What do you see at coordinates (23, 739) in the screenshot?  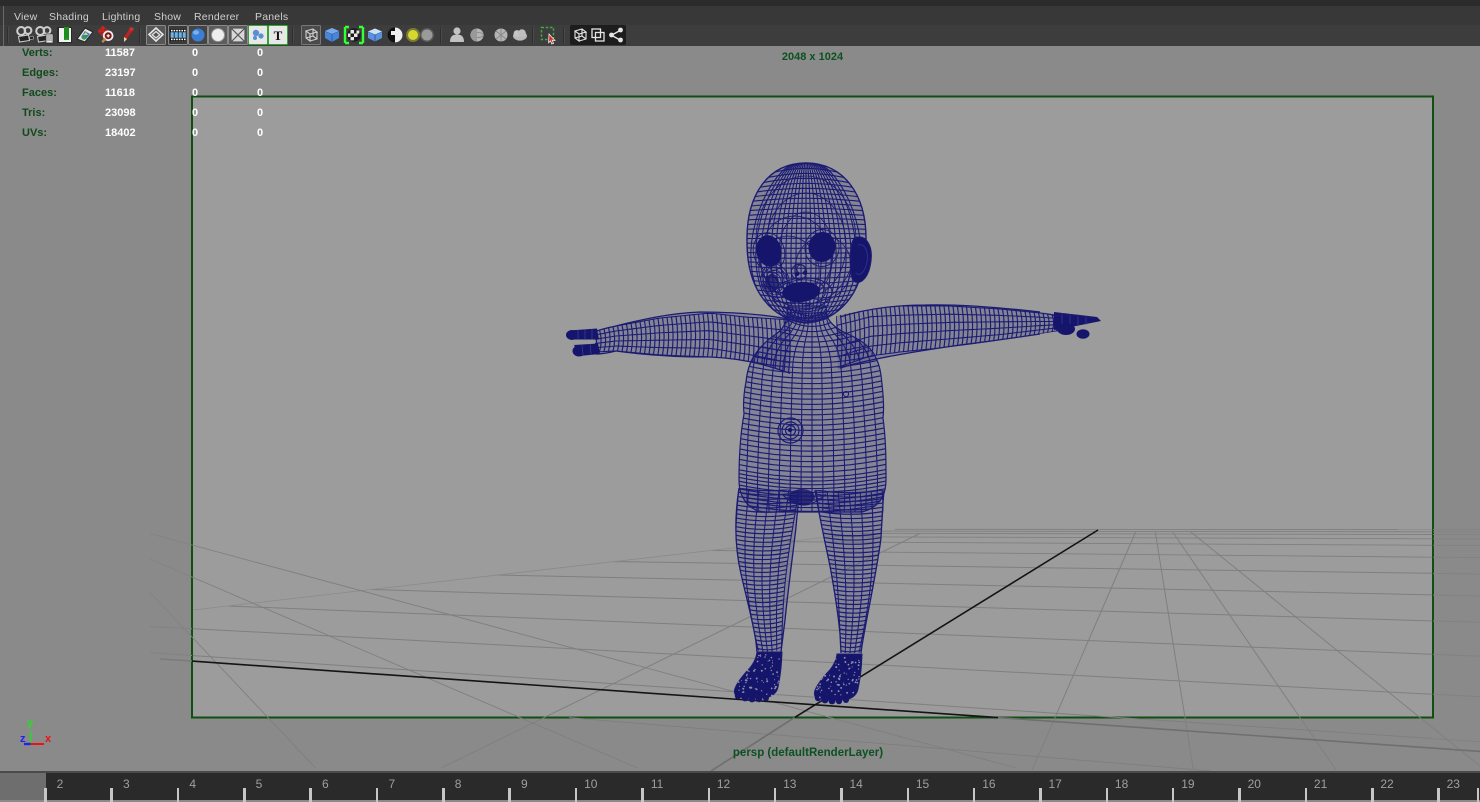 I see `svg-text: z` at bounding box center [23, 739].